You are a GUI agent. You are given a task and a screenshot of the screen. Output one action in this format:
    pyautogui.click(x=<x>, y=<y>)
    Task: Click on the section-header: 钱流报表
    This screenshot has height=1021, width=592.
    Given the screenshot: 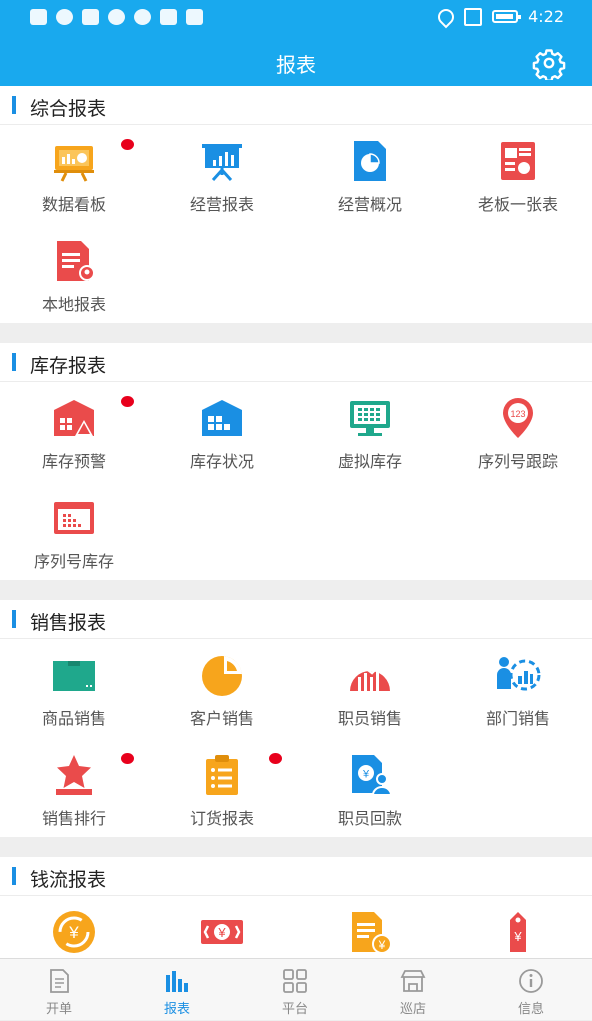 What is the action you would take?
    pyautogui.click(x=296, y=876)
    